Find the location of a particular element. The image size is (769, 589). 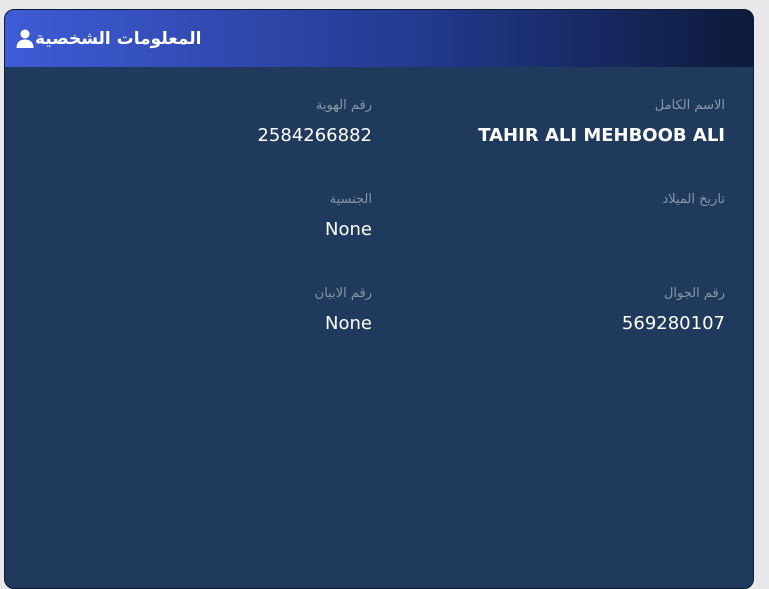

field-statement-number: رقم الابيان None is located at coordinates (232, 310).